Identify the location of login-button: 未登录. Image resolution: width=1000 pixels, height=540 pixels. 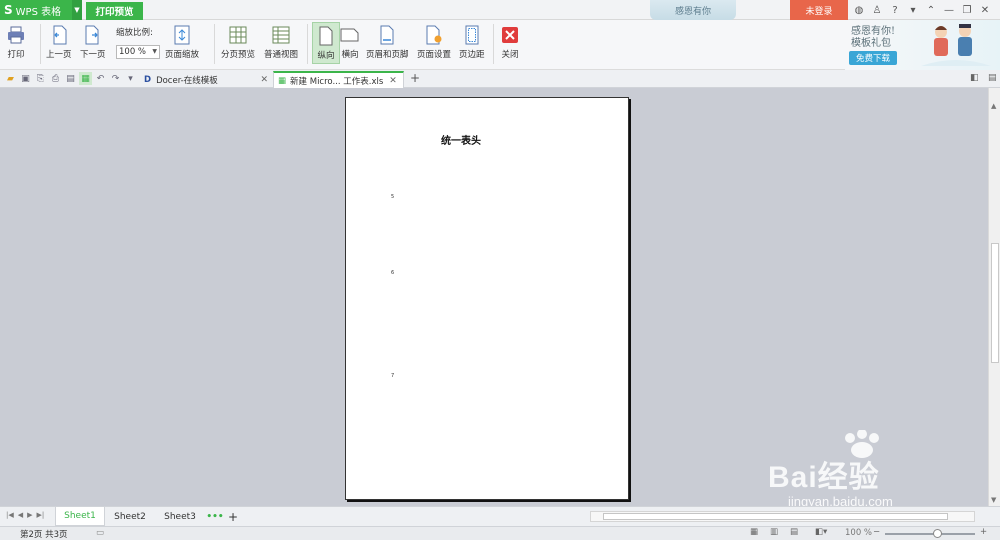
(819, 10).